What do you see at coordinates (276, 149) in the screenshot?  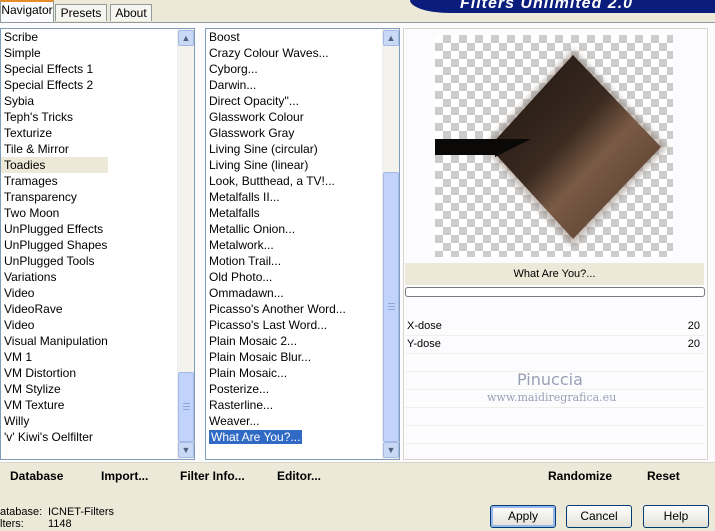 I see `filter-item: Living Sine (circular)` at bounding box center [276, 149].